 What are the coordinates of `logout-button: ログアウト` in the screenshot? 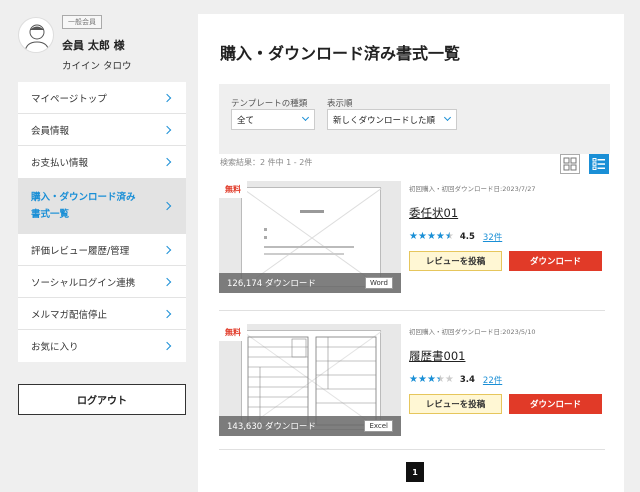 It's located at (102, 399).